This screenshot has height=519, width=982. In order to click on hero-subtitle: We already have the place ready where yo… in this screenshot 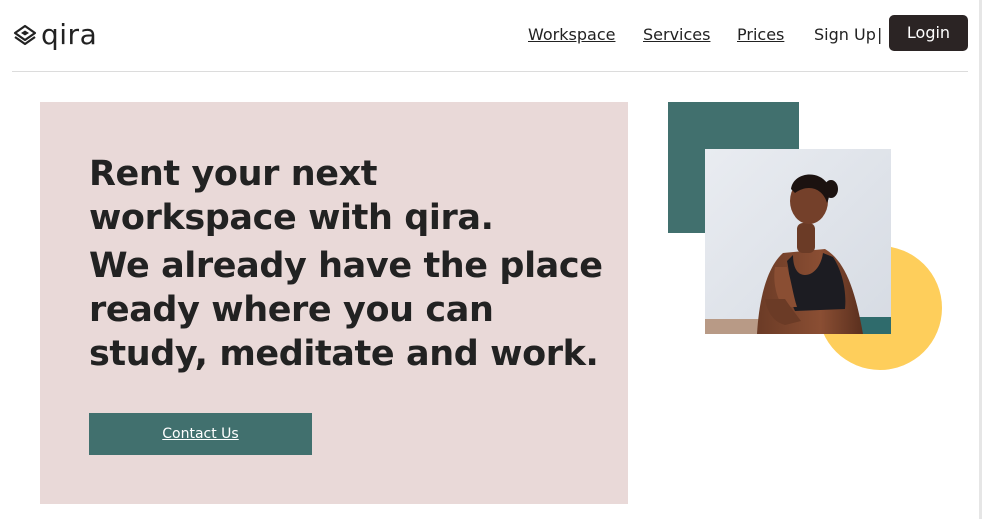, I will do `click(346, 310)`.